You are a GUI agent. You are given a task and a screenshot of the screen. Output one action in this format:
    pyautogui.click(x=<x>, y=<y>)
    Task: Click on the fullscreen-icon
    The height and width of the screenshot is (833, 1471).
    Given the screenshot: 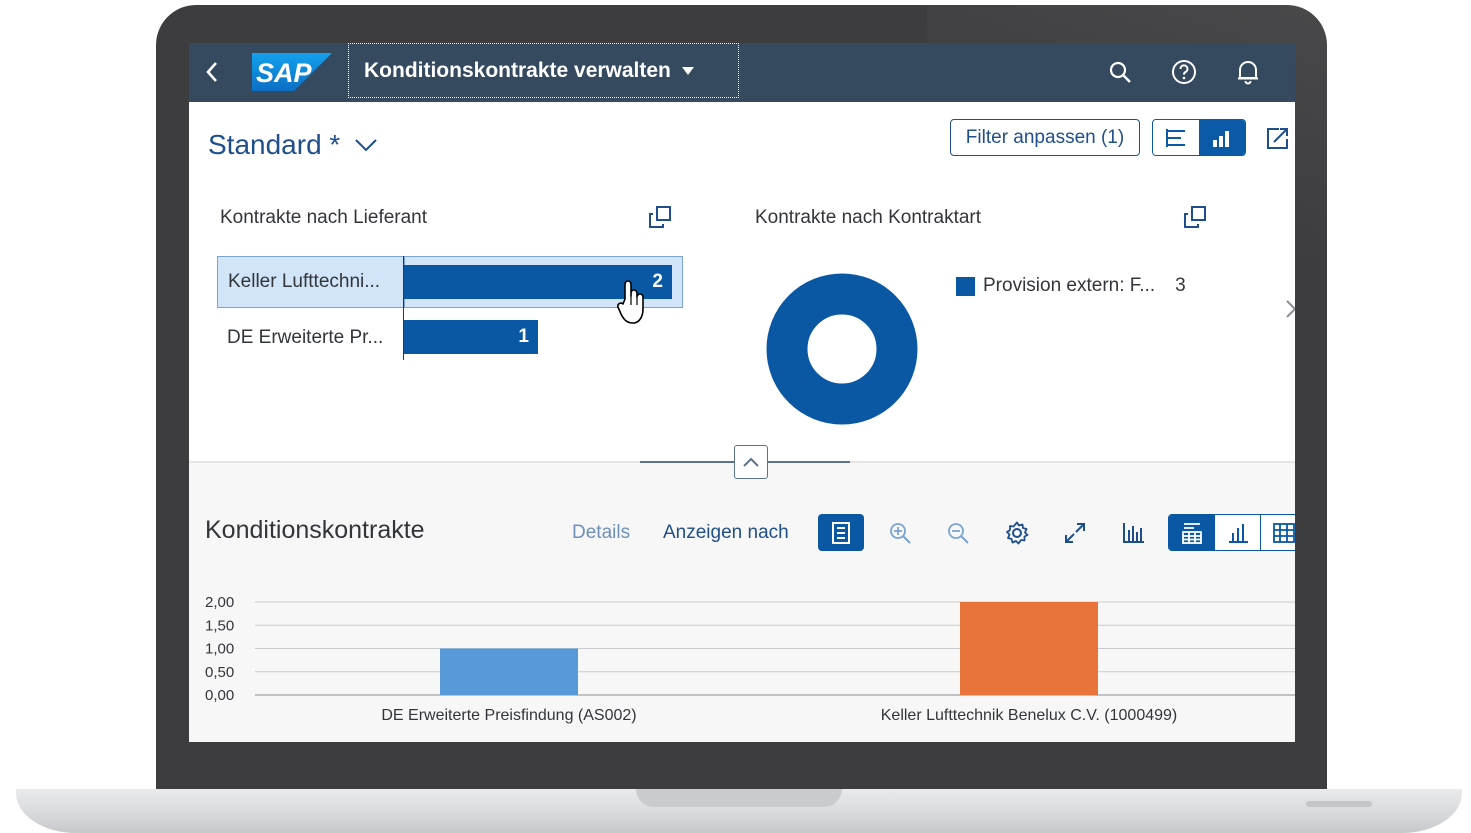 What is the action you would take?
    pyautogui.click(x=1075, y=532)
    